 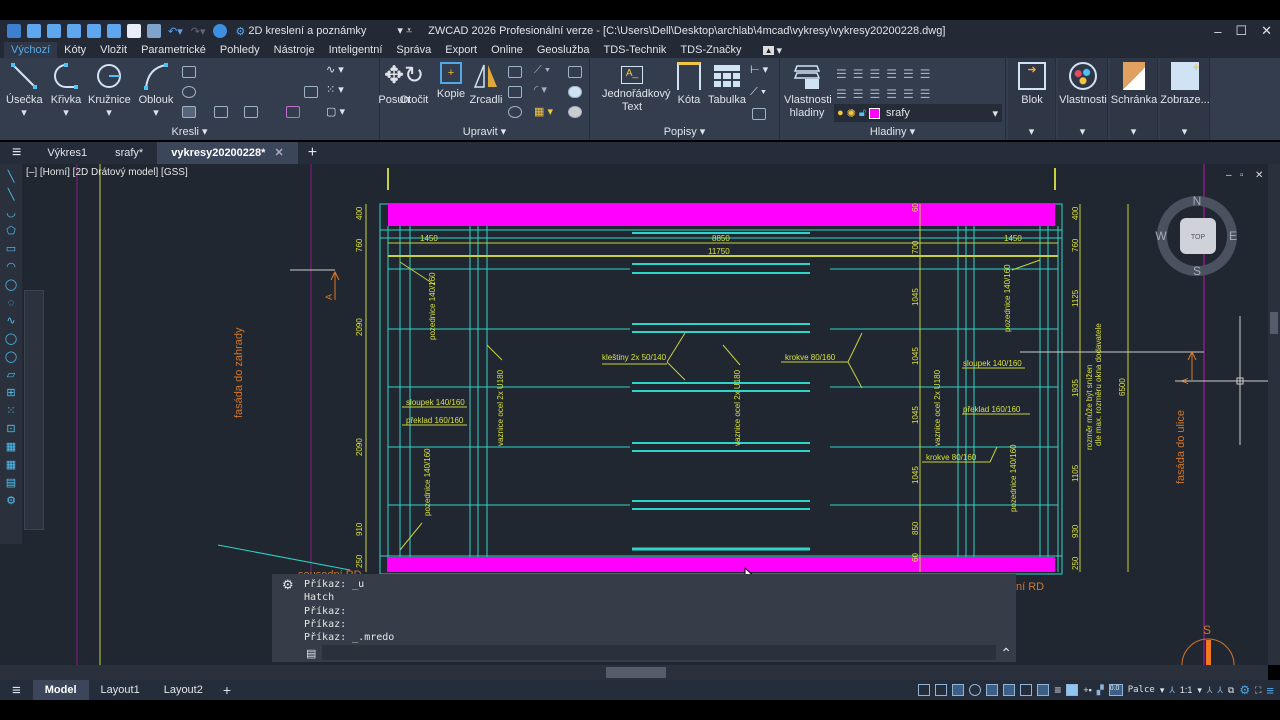 I want to click on facade-garden-label: fasáda do zahrady, so click(x=239, y=372).